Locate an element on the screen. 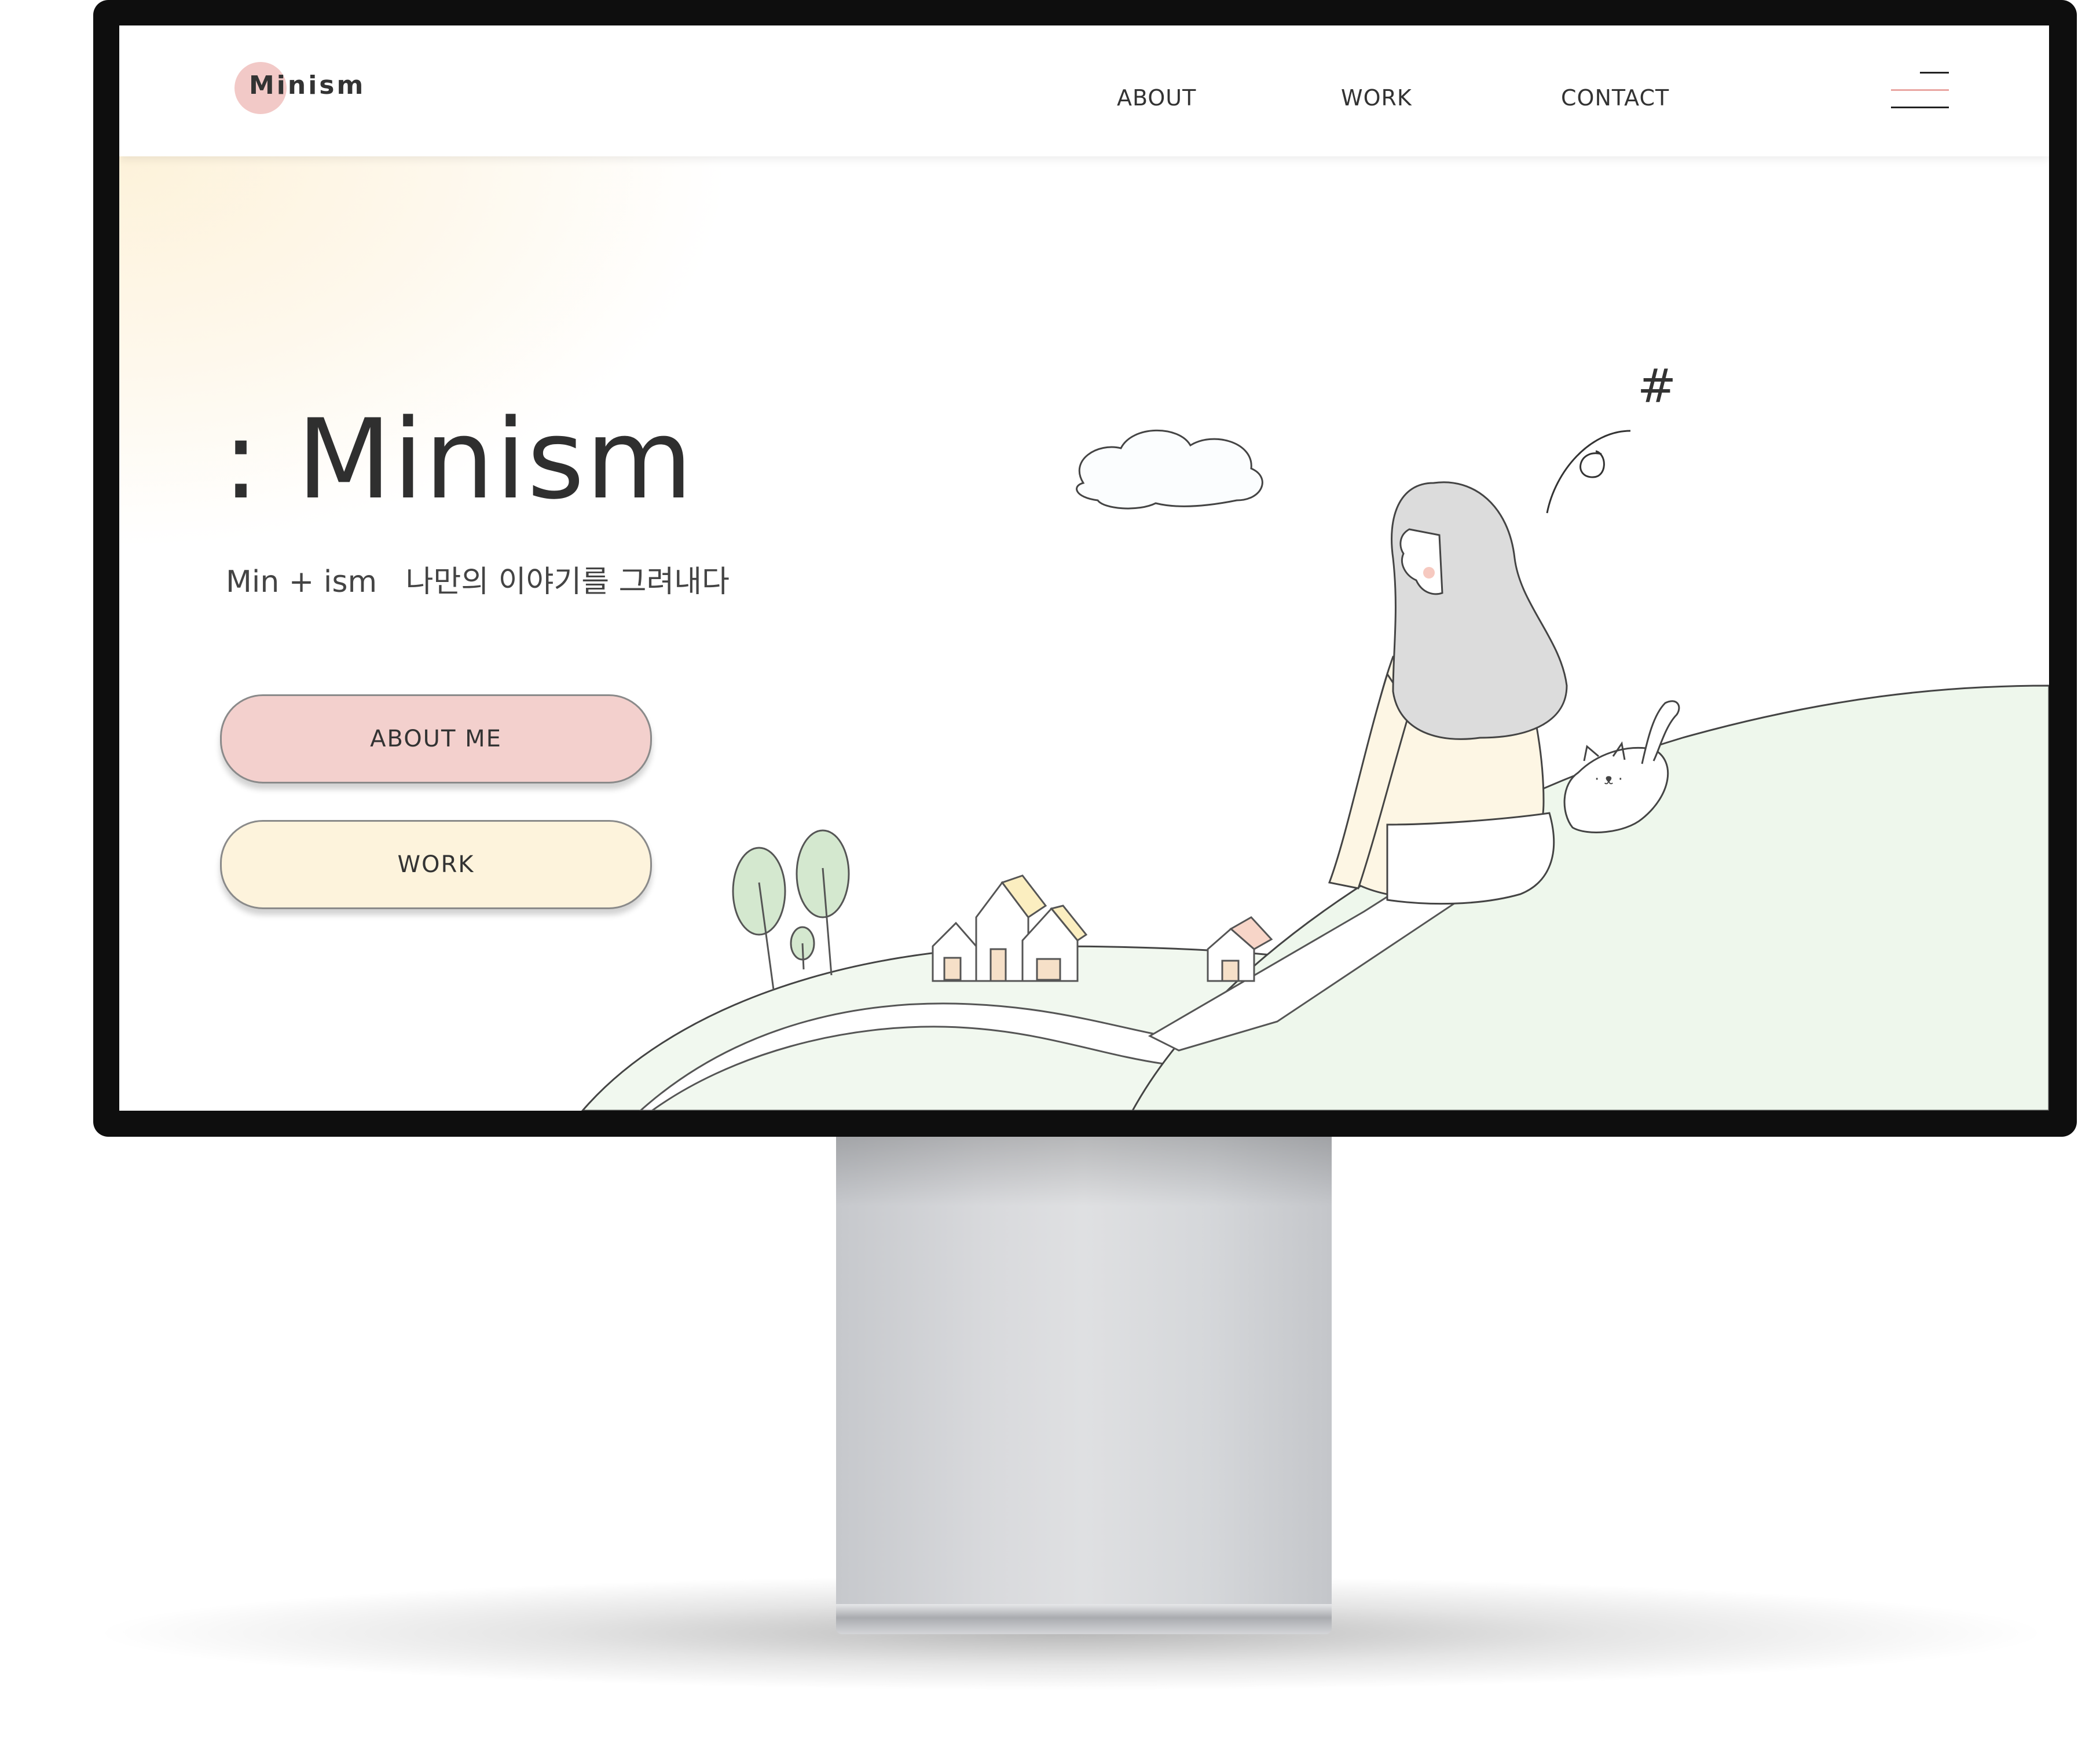 This screenshot has width=2100, height=1739. monitor-stand is located at coordinates (1084, 1373).